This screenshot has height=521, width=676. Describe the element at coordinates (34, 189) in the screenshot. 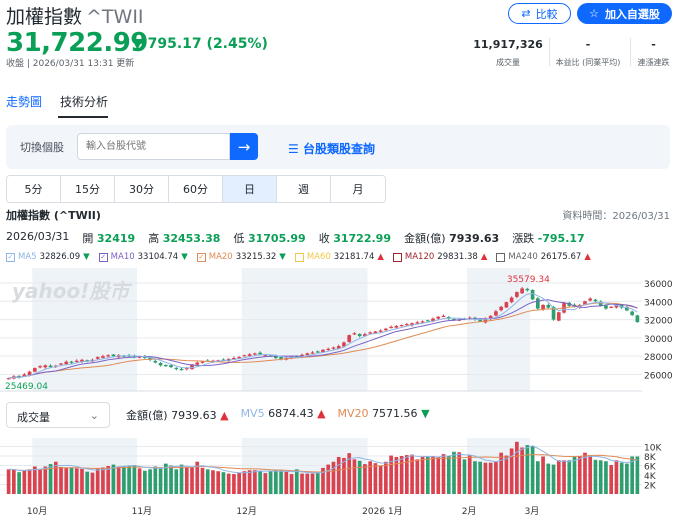

I see `interval-5m: 5分` at that location.